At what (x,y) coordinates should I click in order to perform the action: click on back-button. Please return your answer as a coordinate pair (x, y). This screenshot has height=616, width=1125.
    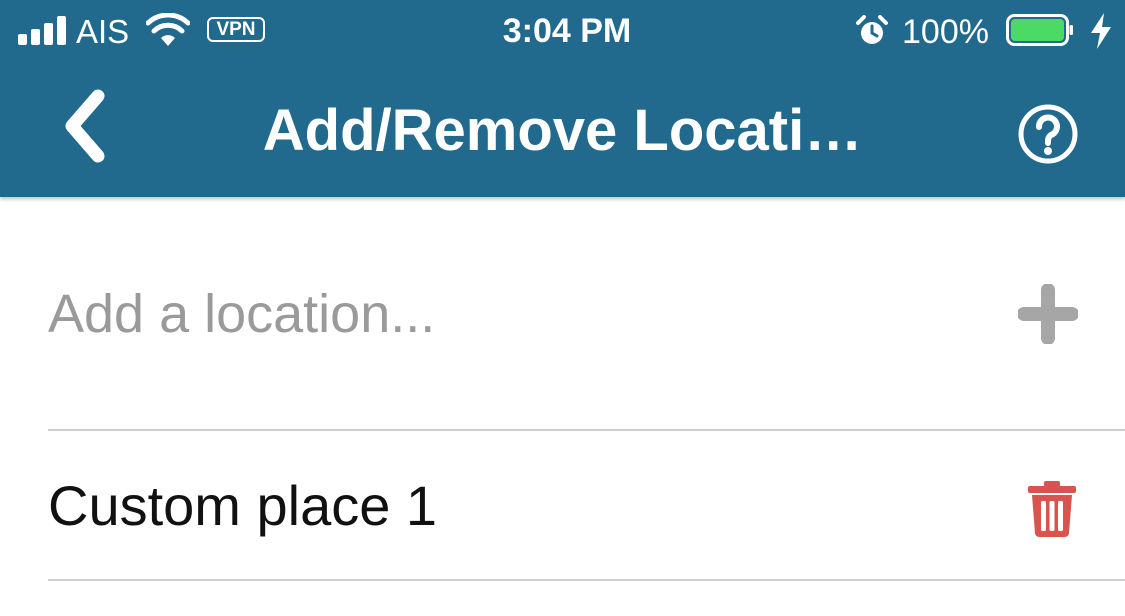
    Looking at the image, I should click on (86, 126).